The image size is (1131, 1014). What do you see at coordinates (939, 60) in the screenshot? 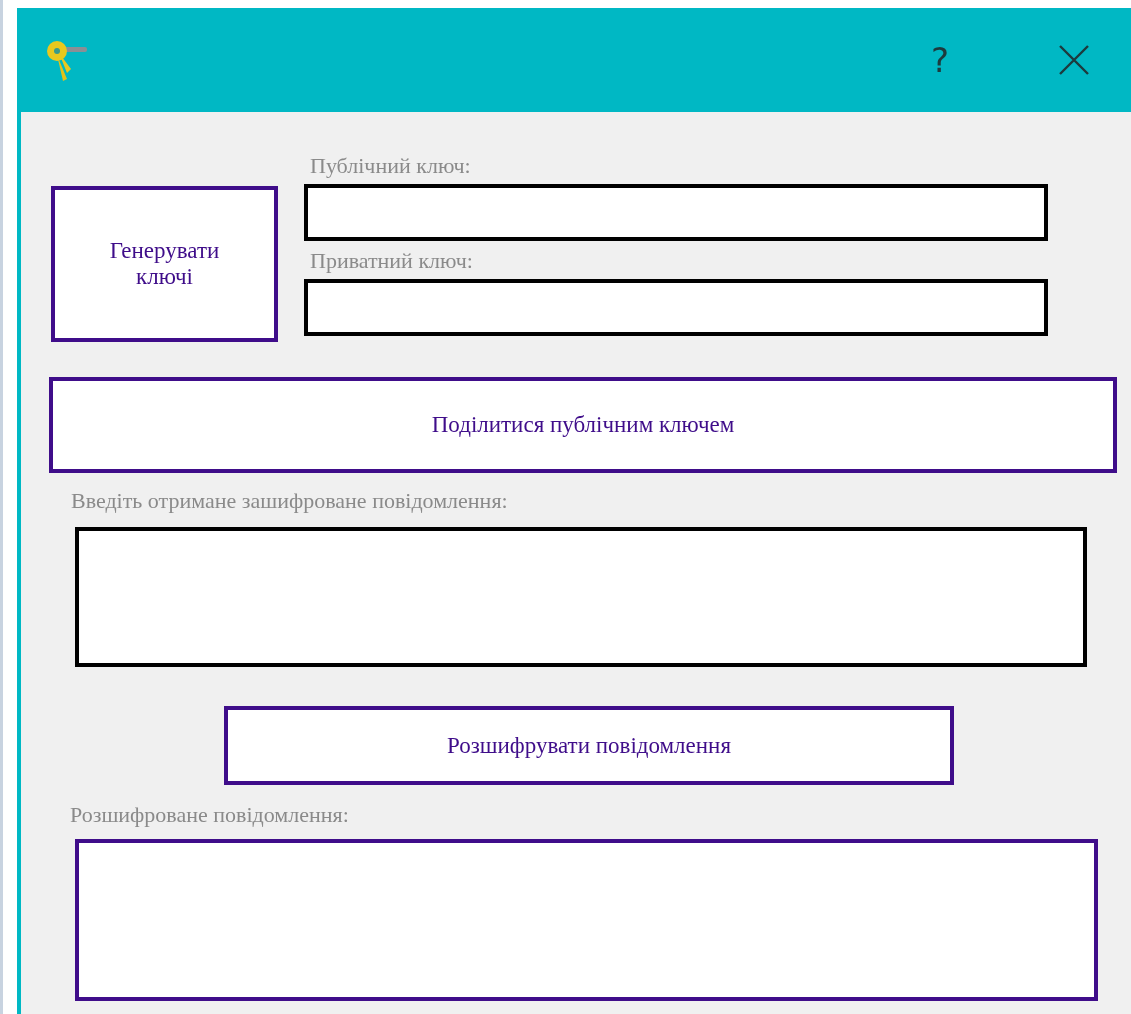
I see `help-button: ?` at bounding box center [939, 60].